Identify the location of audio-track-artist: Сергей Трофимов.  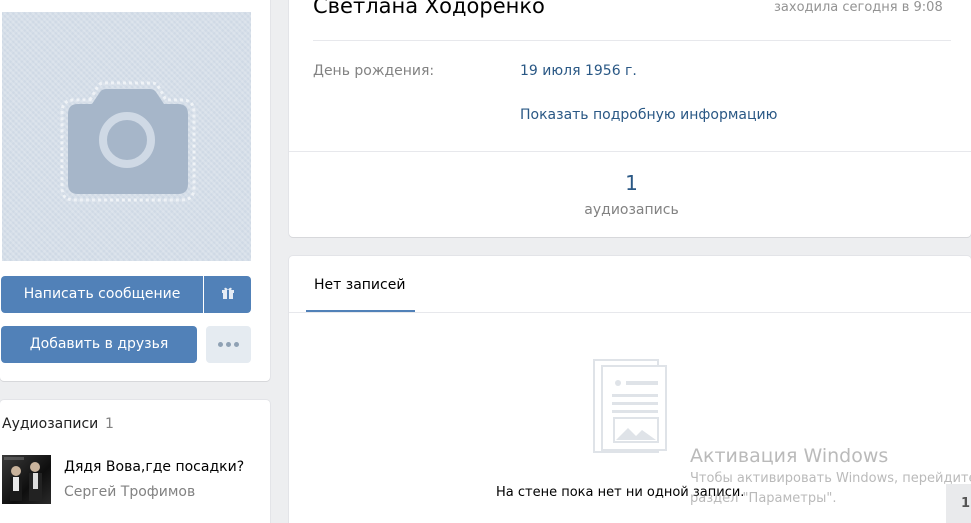
(129, 492).